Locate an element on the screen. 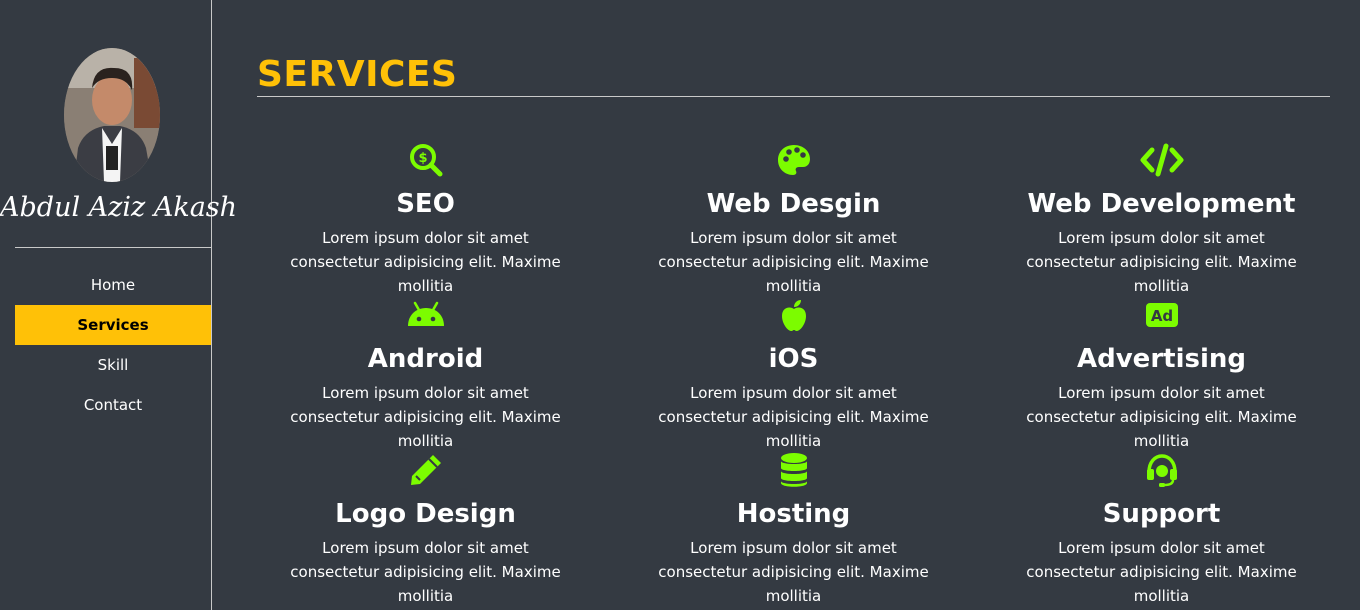  title-divider is located at coordinates (793, 96).